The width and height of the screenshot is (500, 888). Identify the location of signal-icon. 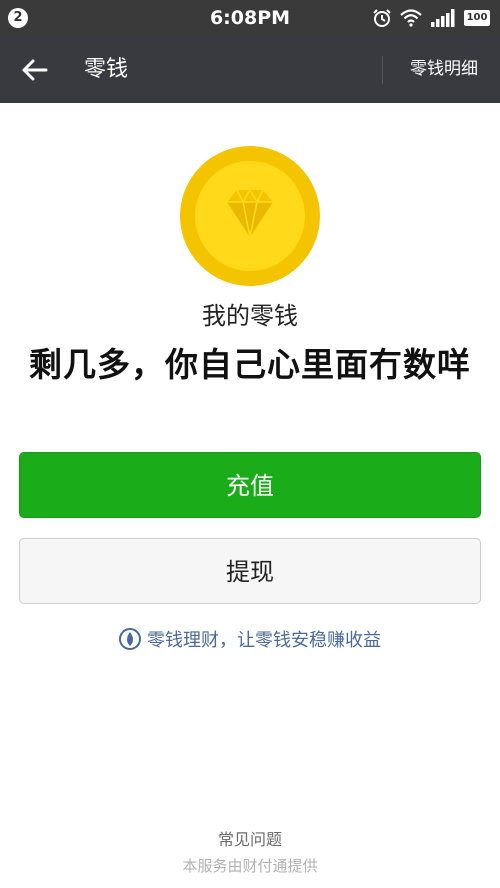
(443, 18).